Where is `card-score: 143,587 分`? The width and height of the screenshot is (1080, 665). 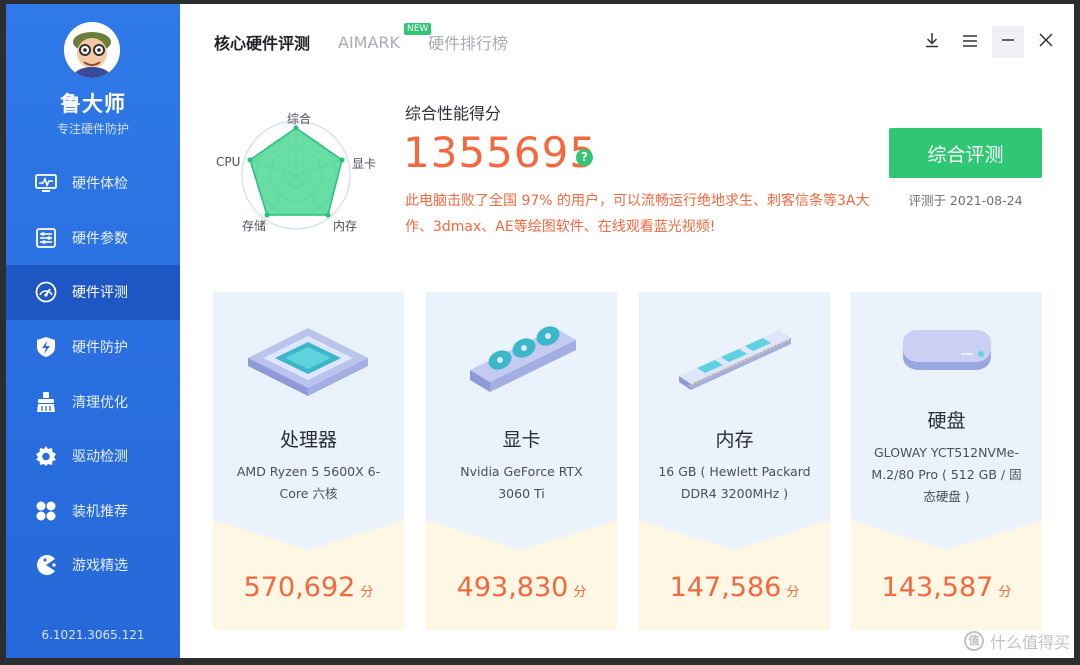 card-score: 143,587 分 is located at coordinates (946, 587).